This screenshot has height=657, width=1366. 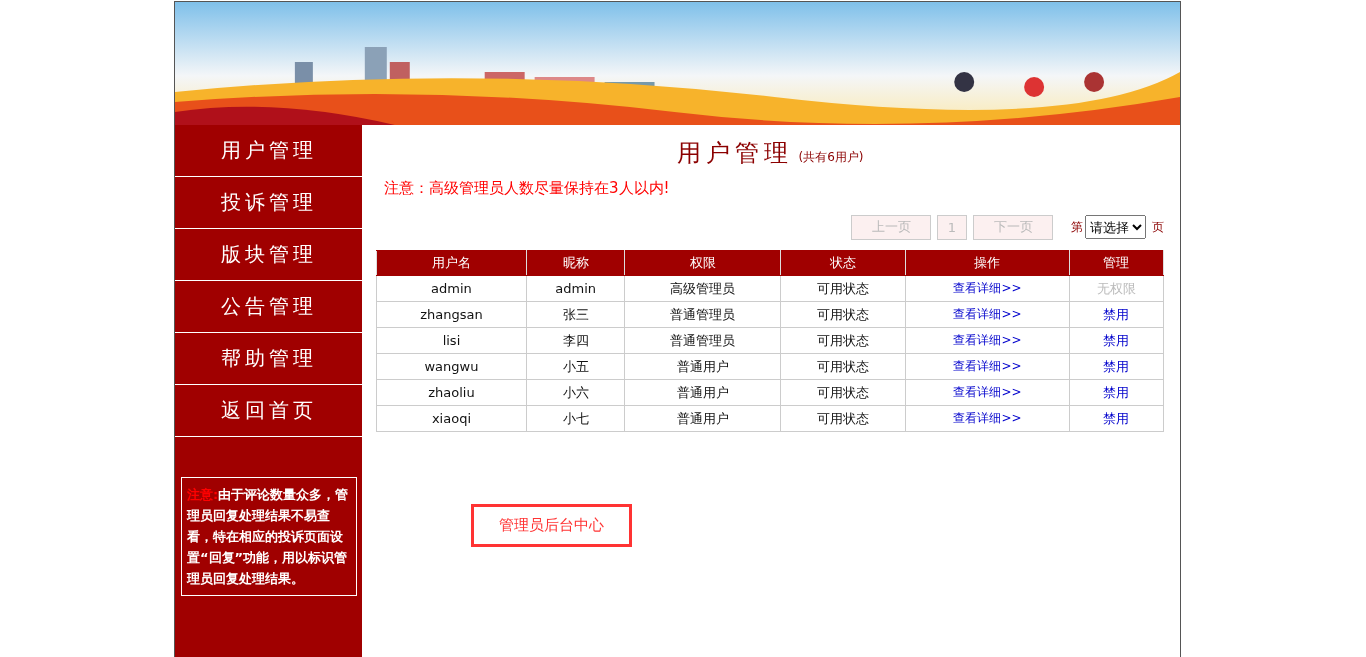 What do you see at coordinates (702, 288) in the screenshot?
I see `table-cell: 高级管理员` at bounding box center [702, 288].